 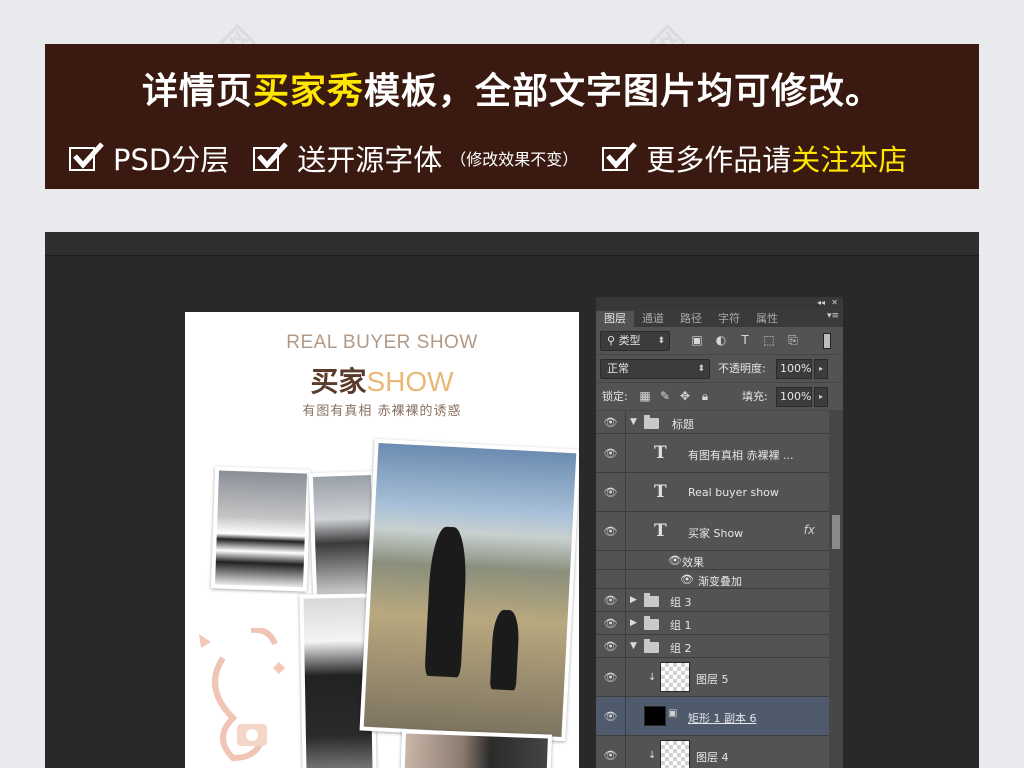 I want to click on layer-image: 👁︎ ↓ 图层 5, so click(x=712, y=677).